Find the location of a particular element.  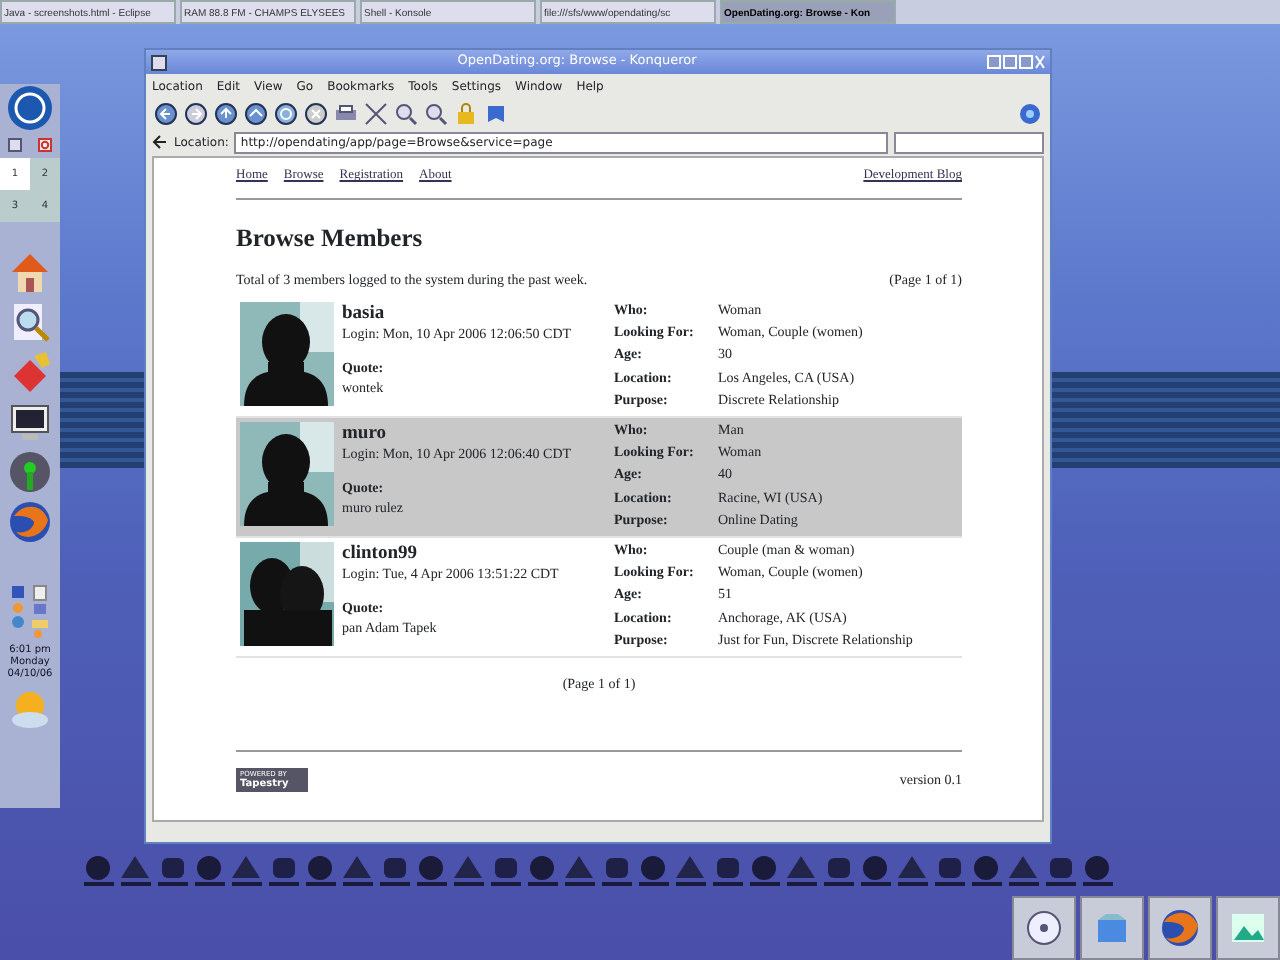

antenna-icon is located at coordinates (30, 472).